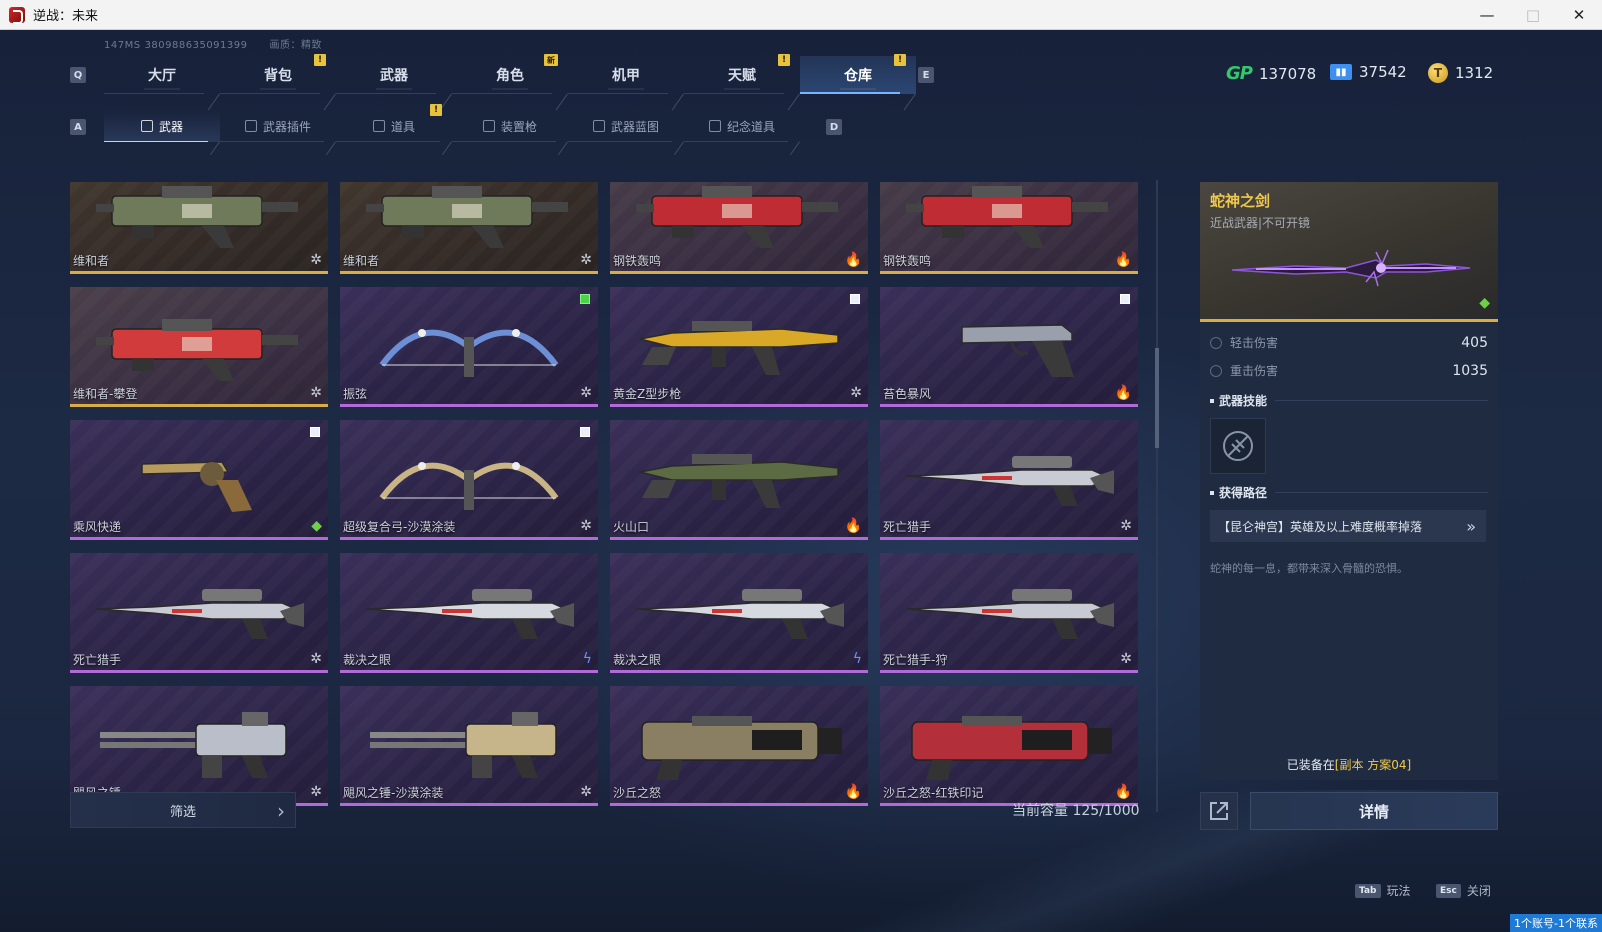 The height and width of the screenshot is (932, 1602). What do you see at coordinates (91, 261) in the screenshot?
I see `weapon-name: 维和者` at bounding box center [91, 261].